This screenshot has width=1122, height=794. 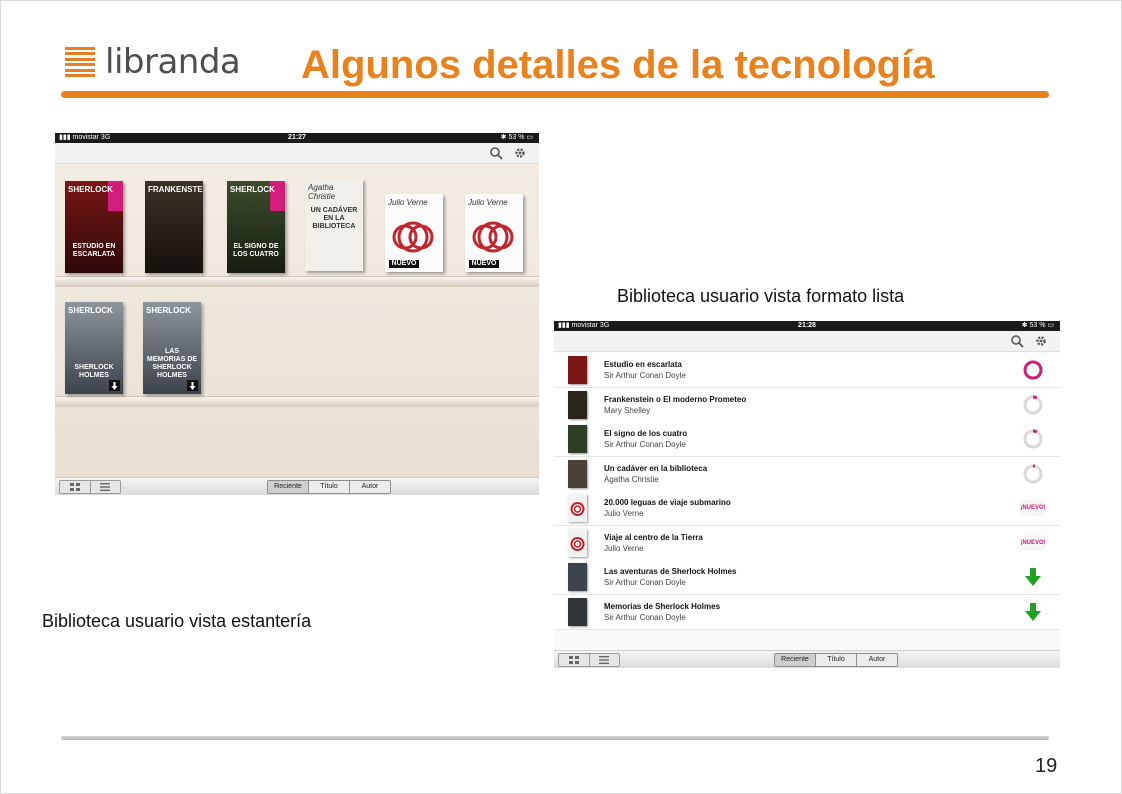 I want to click on page-number: 19, so click(x=1046, y=766).